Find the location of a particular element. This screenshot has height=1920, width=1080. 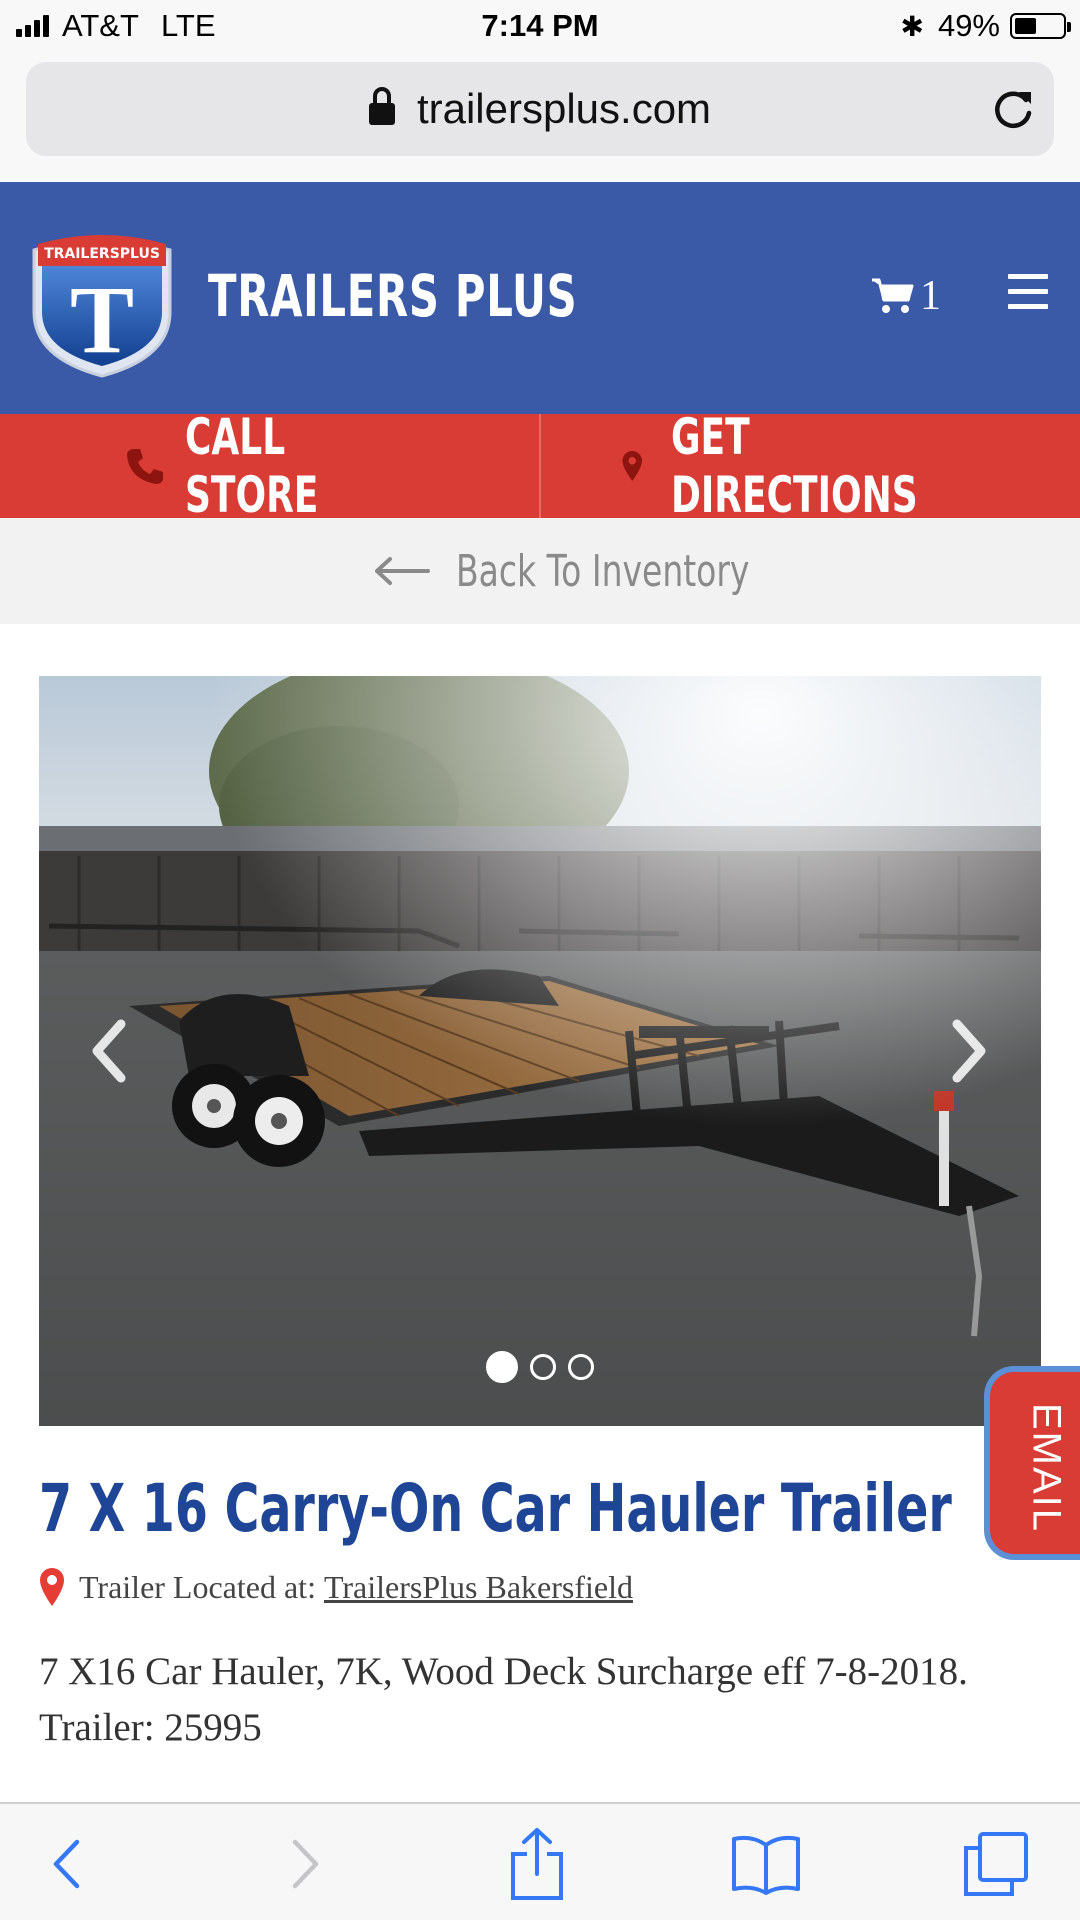

email-tab-label: EMAIL is located at coordinates (1046, 1468).